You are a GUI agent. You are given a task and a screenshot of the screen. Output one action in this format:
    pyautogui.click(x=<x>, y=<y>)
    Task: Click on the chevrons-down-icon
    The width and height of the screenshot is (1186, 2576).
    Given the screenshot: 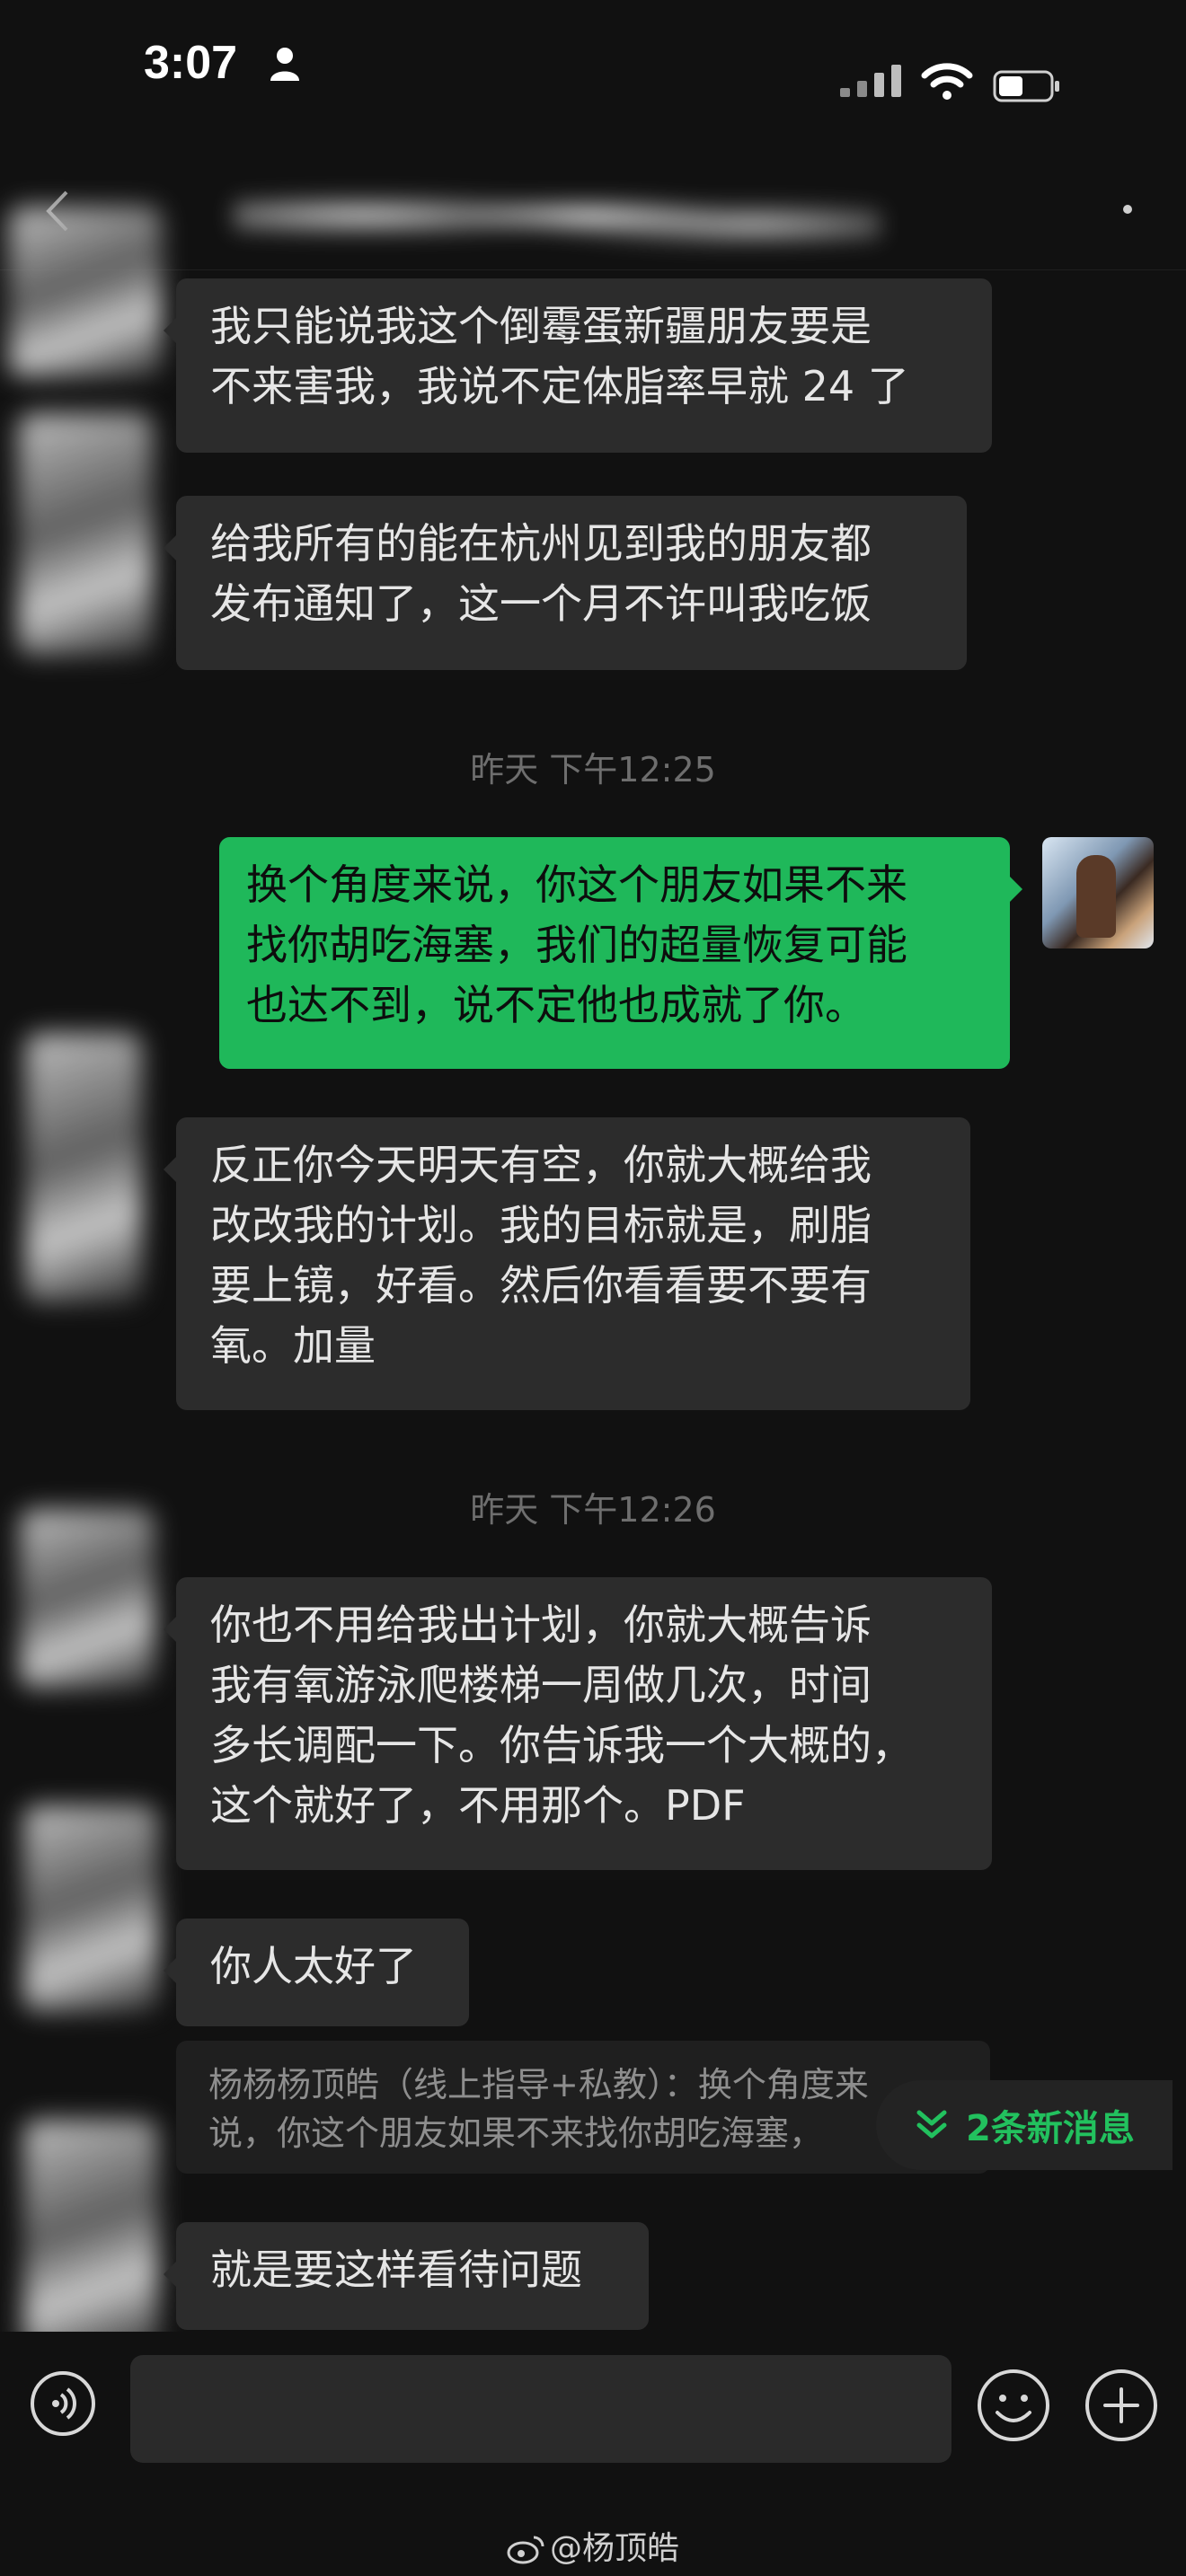 What is the action you would take?
    pyautogui.click(x=931, y=2124)
    